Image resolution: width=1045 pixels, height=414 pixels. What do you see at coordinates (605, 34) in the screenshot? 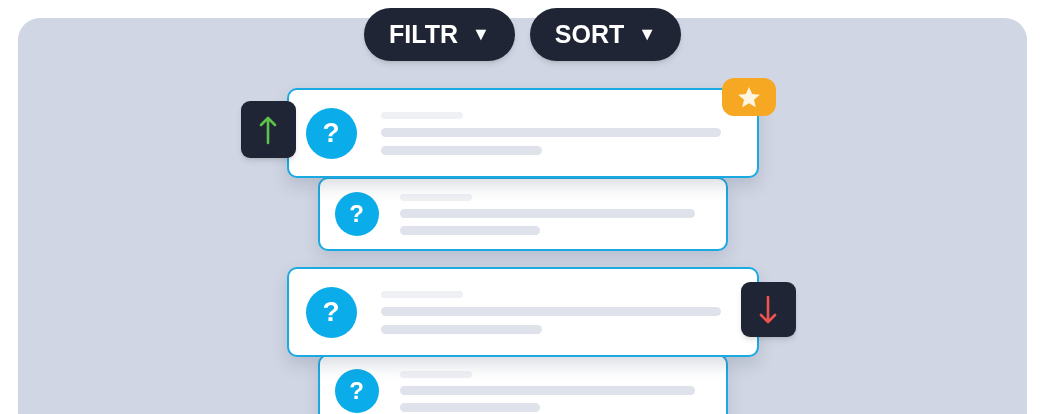
I see `dropdown-button: SORT ▼` at bounding box center [605, 34].